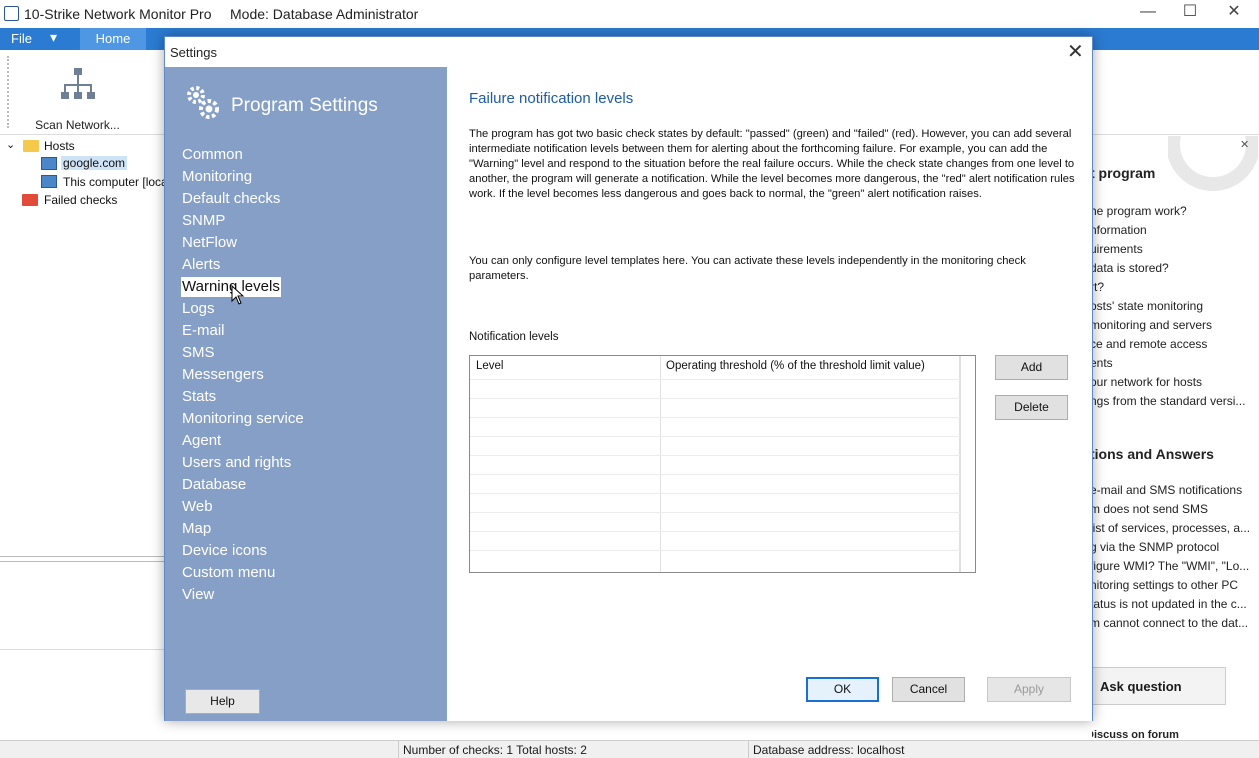 Image resolution: width=1259 pixels, height=758 pixels. I want to click on lower-left-panel, so click(82, 647).